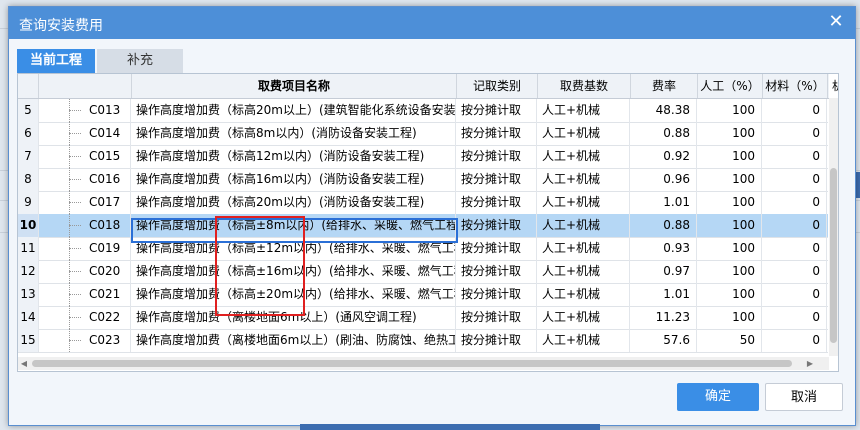  I want to click on header-base: 取费基数, so click(584, 86).